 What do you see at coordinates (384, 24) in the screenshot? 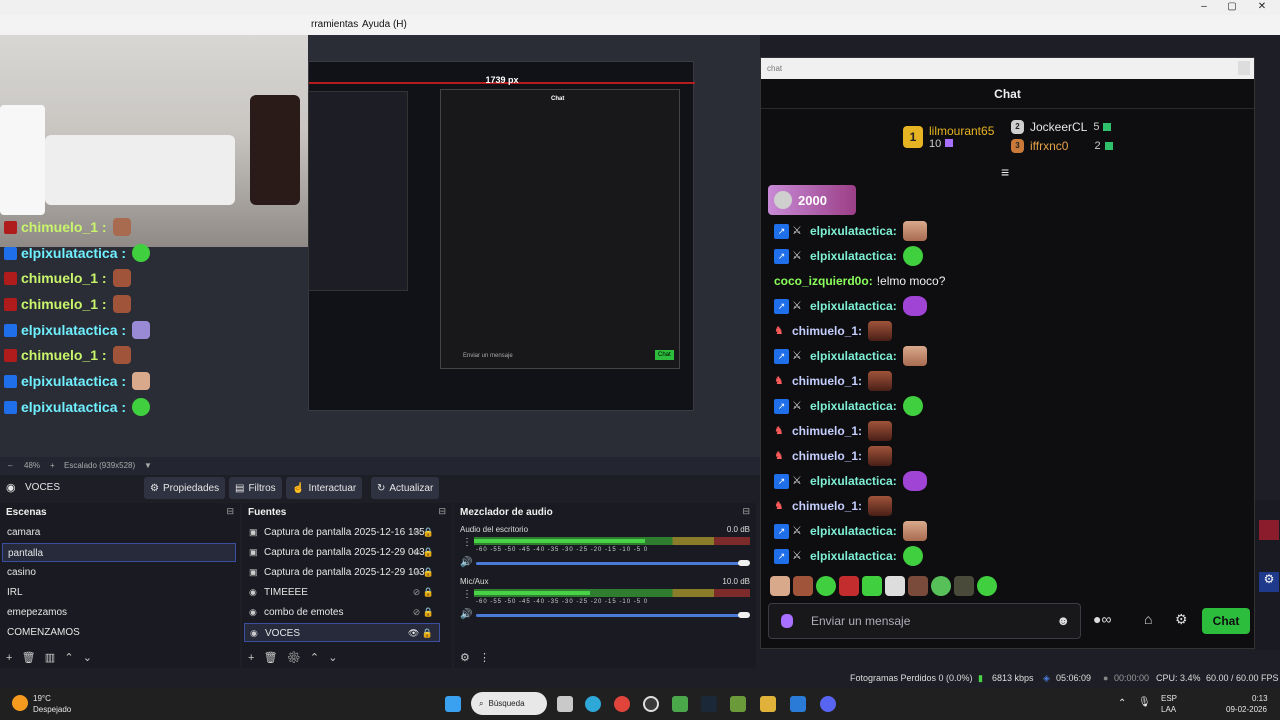
I see `menu-help: Ayuda (H)` at bounding box center [384, 24].